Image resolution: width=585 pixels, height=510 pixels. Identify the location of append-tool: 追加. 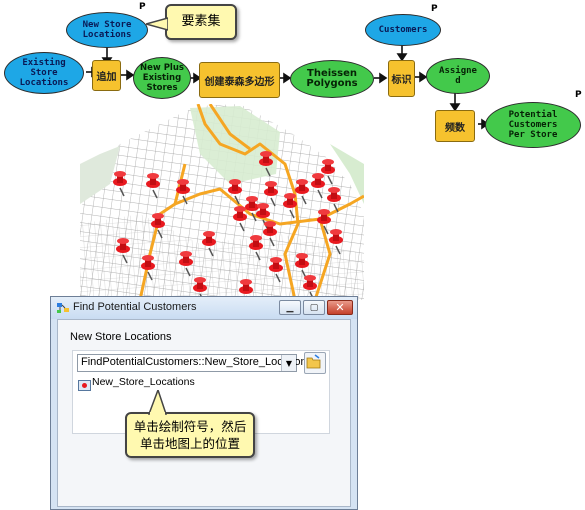
(106, 75).